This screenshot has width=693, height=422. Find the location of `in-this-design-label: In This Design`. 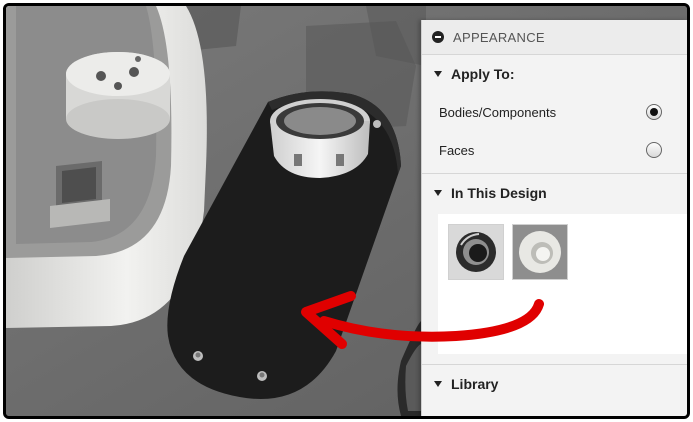

in-this-design-label: In This Design is located at coordinates (499, 193).